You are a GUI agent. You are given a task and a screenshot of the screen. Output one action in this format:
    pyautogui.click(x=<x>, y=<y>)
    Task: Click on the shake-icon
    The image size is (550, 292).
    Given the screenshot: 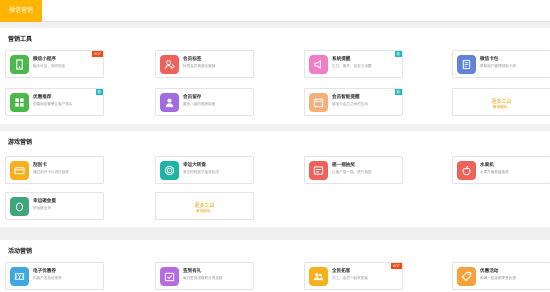 What is the action you would take?
    pyautogui.click(x=318, y=170)
    